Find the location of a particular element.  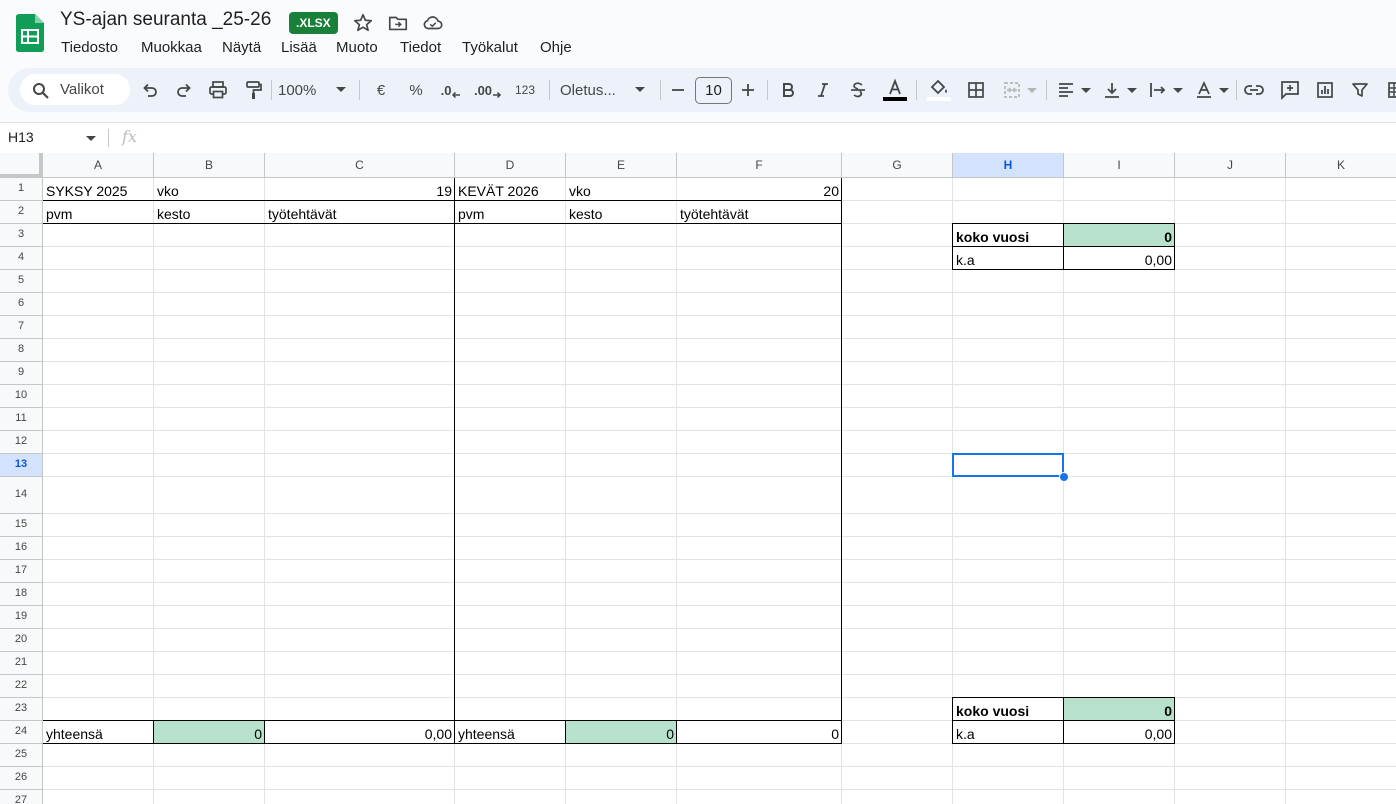

move-folder-icon is located at coordinates (398, 23).